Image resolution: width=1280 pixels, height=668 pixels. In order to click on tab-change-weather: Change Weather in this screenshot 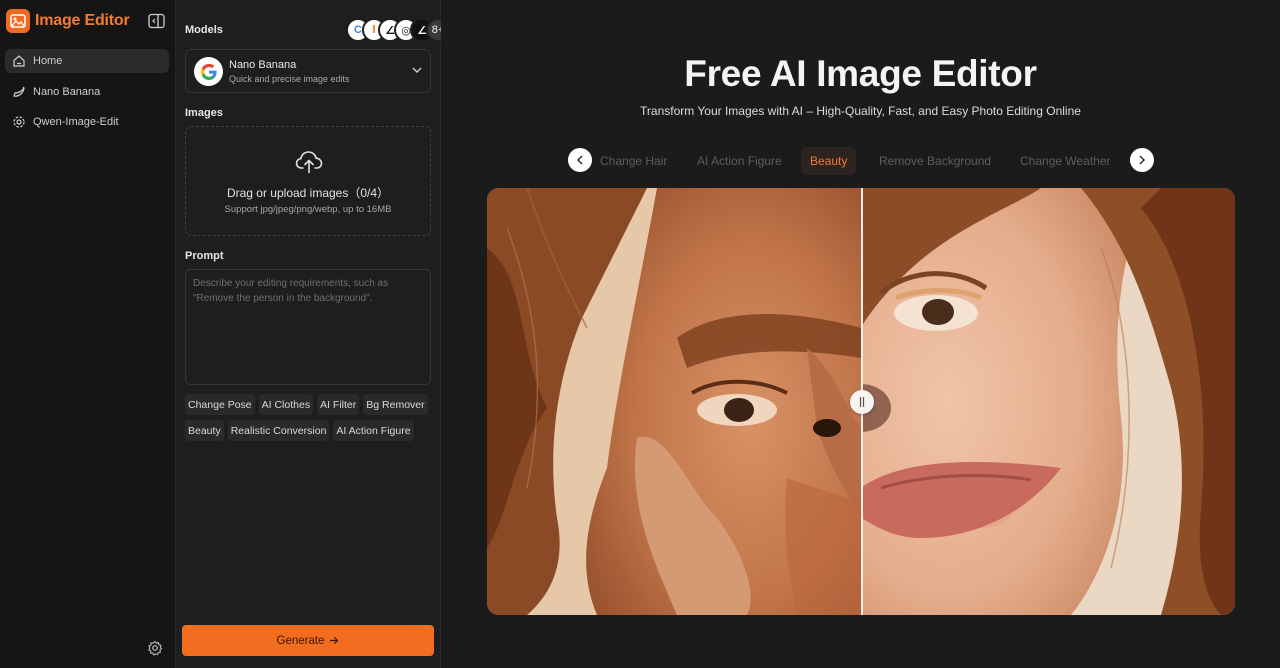, I will do `click(1065, 161)`.